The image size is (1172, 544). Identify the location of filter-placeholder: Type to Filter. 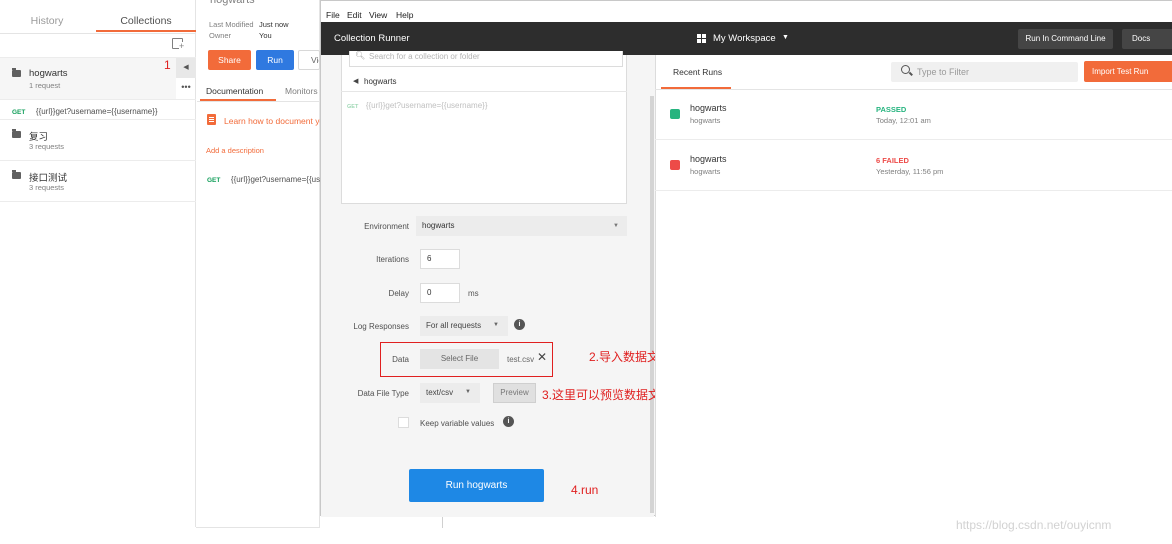
(943, 72).